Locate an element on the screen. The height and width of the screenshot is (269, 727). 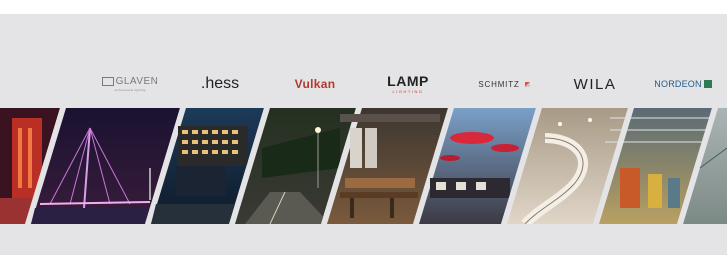
brand-name: LAMP is located at coordinates (408, 81).